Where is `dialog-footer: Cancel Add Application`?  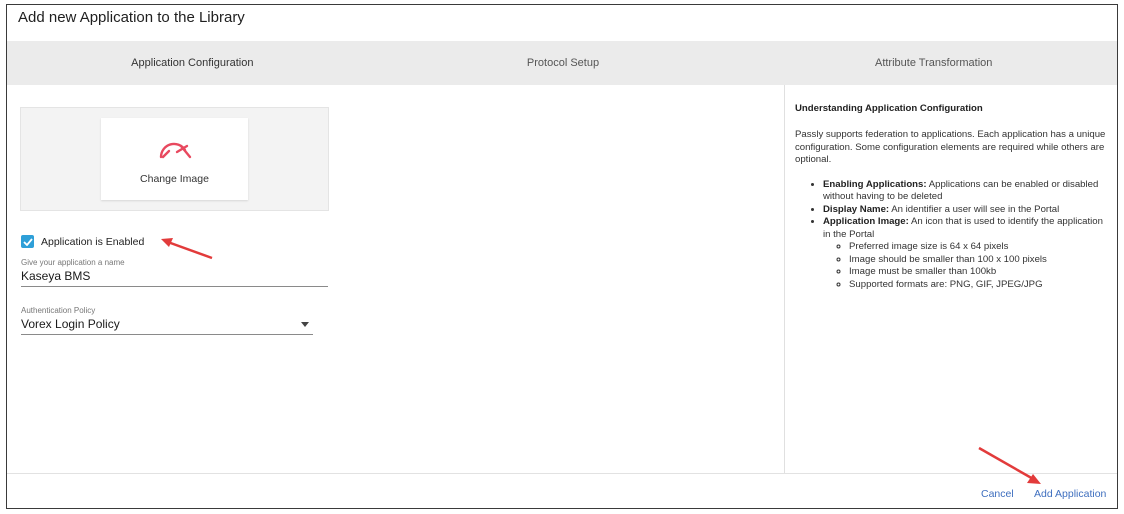
dialog-footer: Cancel Add Application is located at coordinates (562, 490).